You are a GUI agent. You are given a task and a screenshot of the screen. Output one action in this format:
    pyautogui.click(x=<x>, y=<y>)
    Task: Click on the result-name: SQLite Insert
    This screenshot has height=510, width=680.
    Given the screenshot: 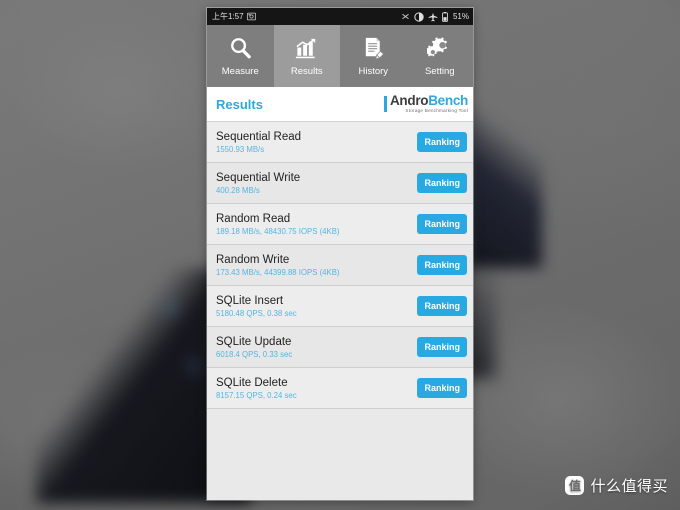 What is the action you would take?
    pyautogui.click(x=250, y=300)
    